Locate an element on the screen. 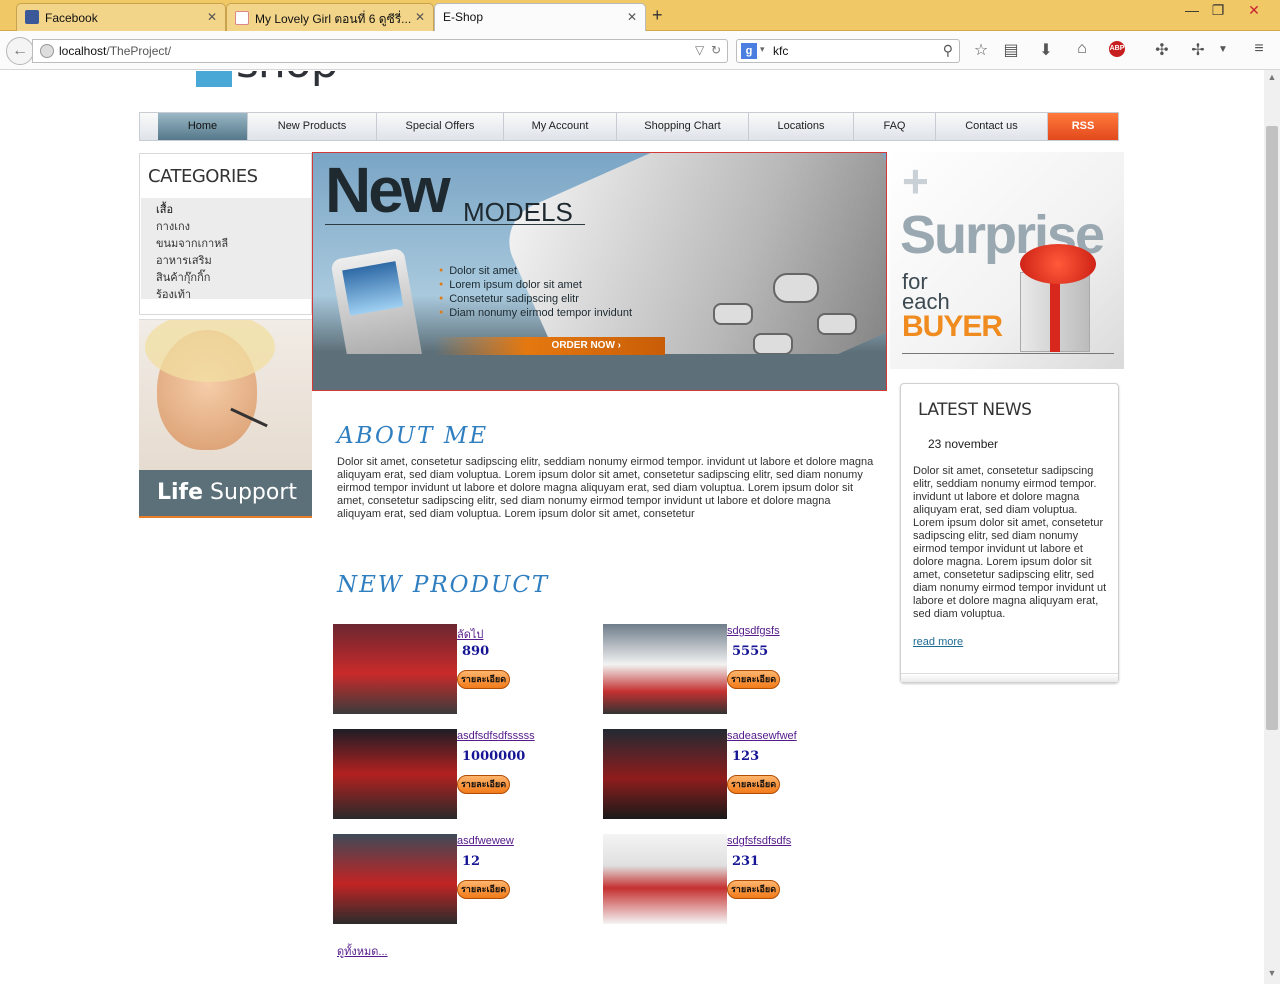 The width and height of the screenshot is (1280, 984). url-path: /TheProject/ is located at coordinates (139, 51).